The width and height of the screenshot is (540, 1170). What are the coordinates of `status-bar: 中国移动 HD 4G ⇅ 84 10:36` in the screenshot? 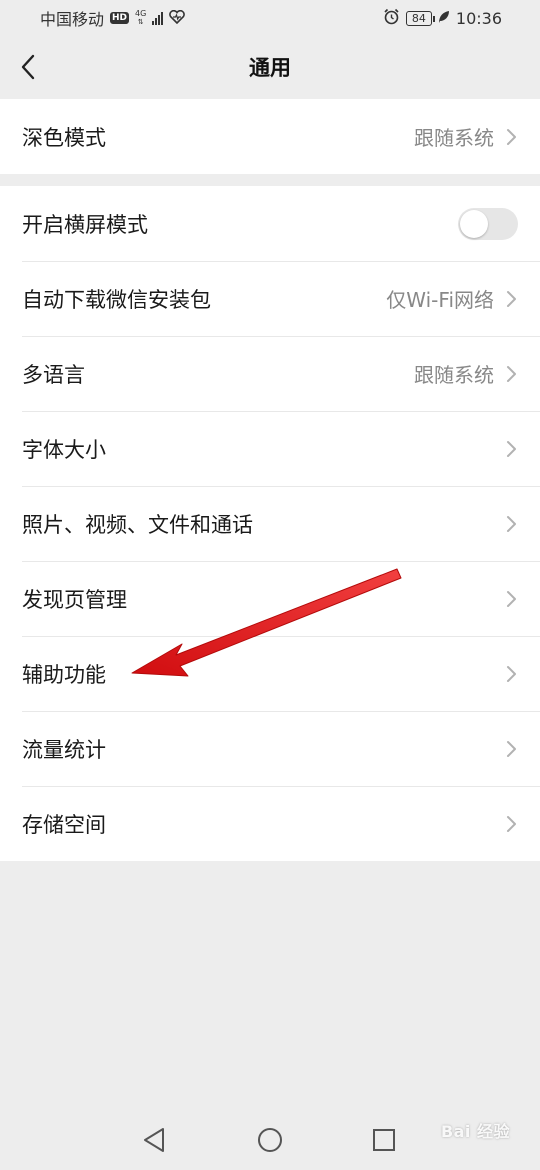 It's located at (270, 18).